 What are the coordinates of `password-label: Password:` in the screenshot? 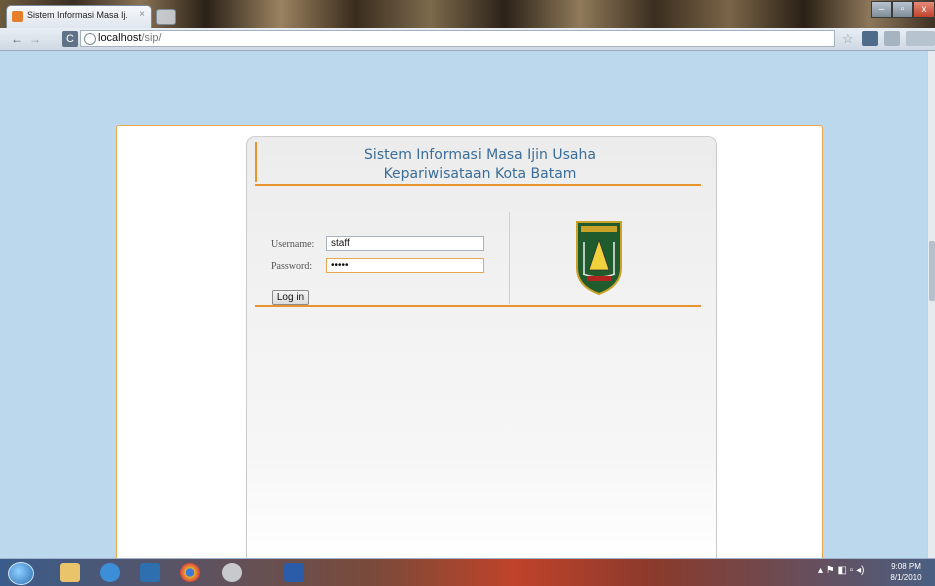 It's located at (292, 266).